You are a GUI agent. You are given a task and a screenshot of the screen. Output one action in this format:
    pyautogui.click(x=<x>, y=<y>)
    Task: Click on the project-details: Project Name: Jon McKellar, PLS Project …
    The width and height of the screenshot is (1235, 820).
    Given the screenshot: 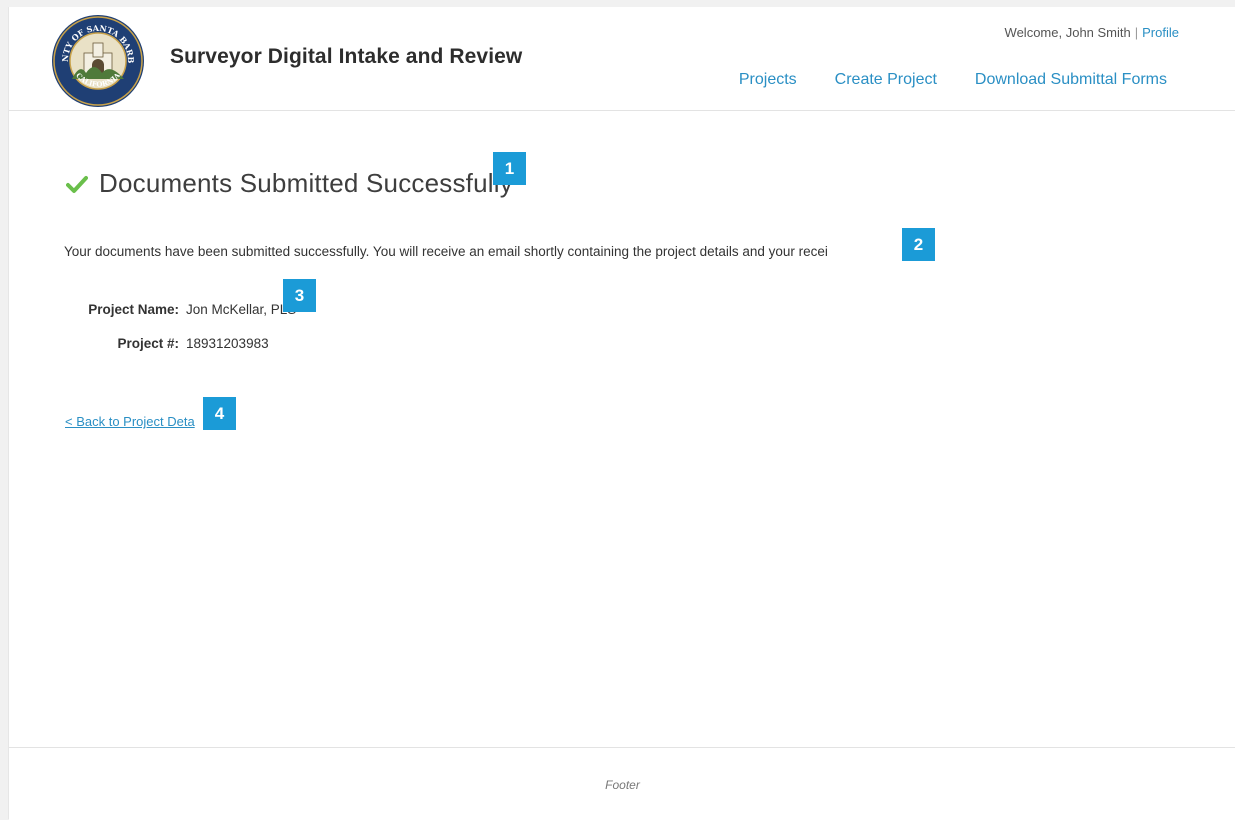 What is the action you would take?
    pyautogui.click(x=180, y=336)
    